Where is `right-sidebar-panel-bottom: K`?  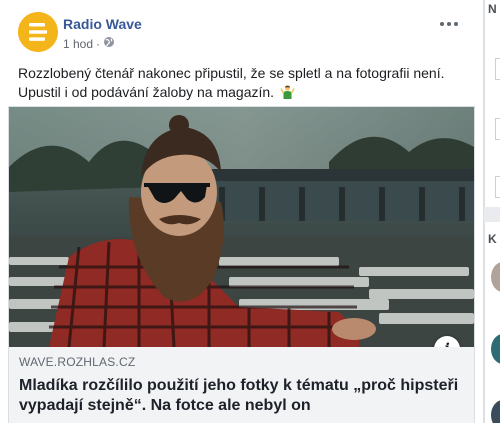
right-sidebar-panel-bottom: K is located at coordinates (492, 322).